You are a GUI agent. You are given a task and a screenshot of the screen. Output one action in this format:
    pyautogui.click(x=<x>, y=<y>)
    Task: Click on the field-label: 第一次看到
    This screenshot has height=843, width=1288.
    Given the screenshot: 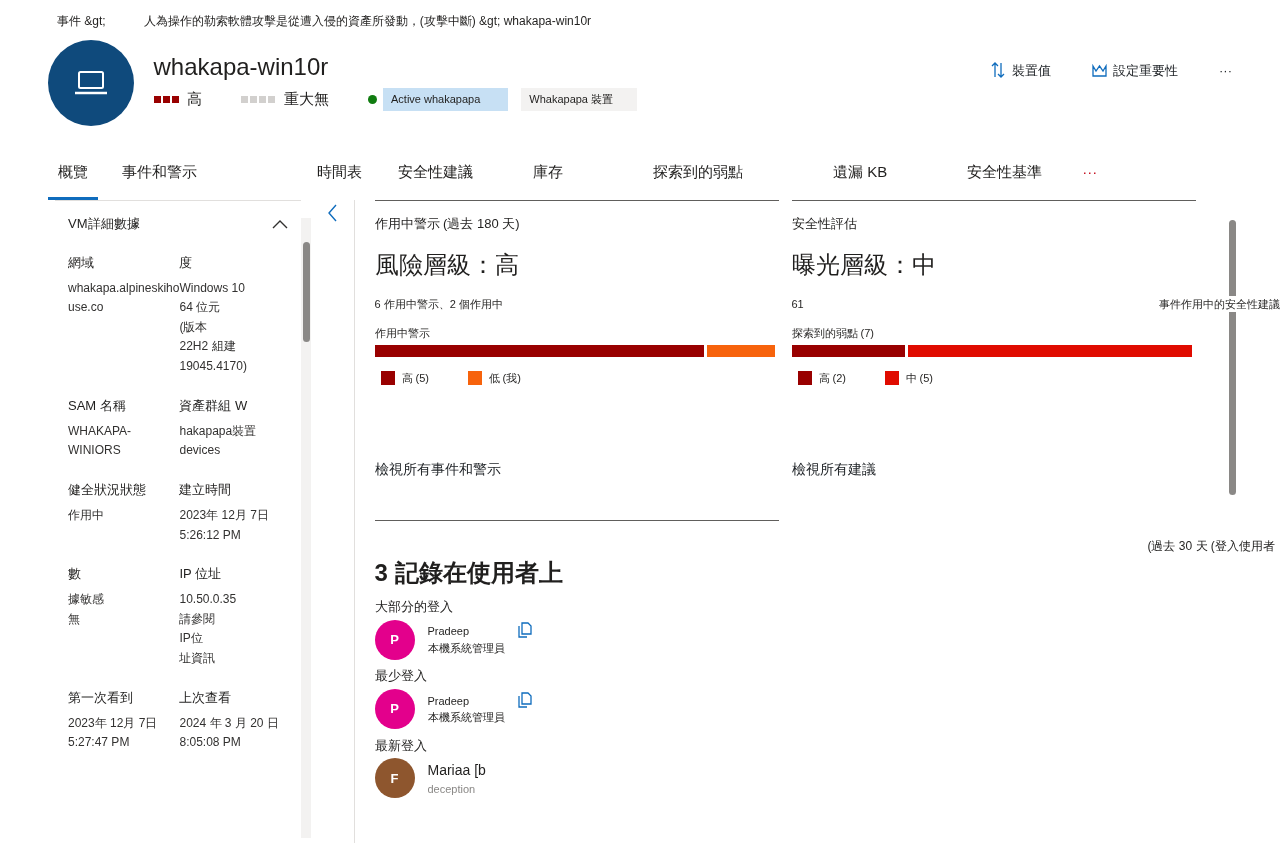 What is the action you would take?
    pyautogui.click(x=101, y=697)
    